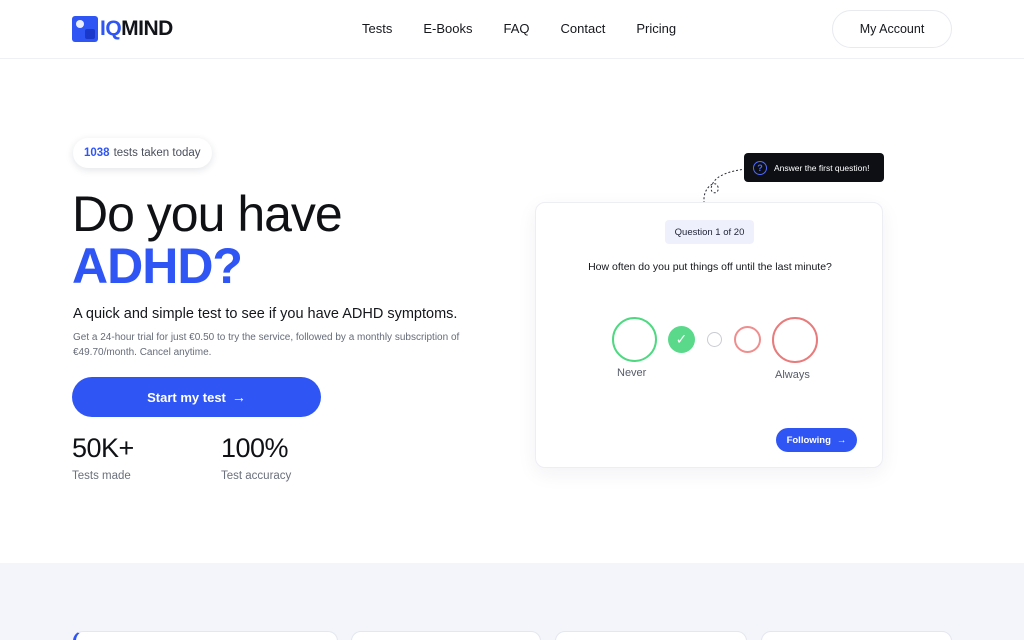 Image resolution: width=1024 pixels, height=640 pixels. Describe the element at coordinates (136, 28) in the screenshot. I see `logo-wordmark: IQMIND` at that location.